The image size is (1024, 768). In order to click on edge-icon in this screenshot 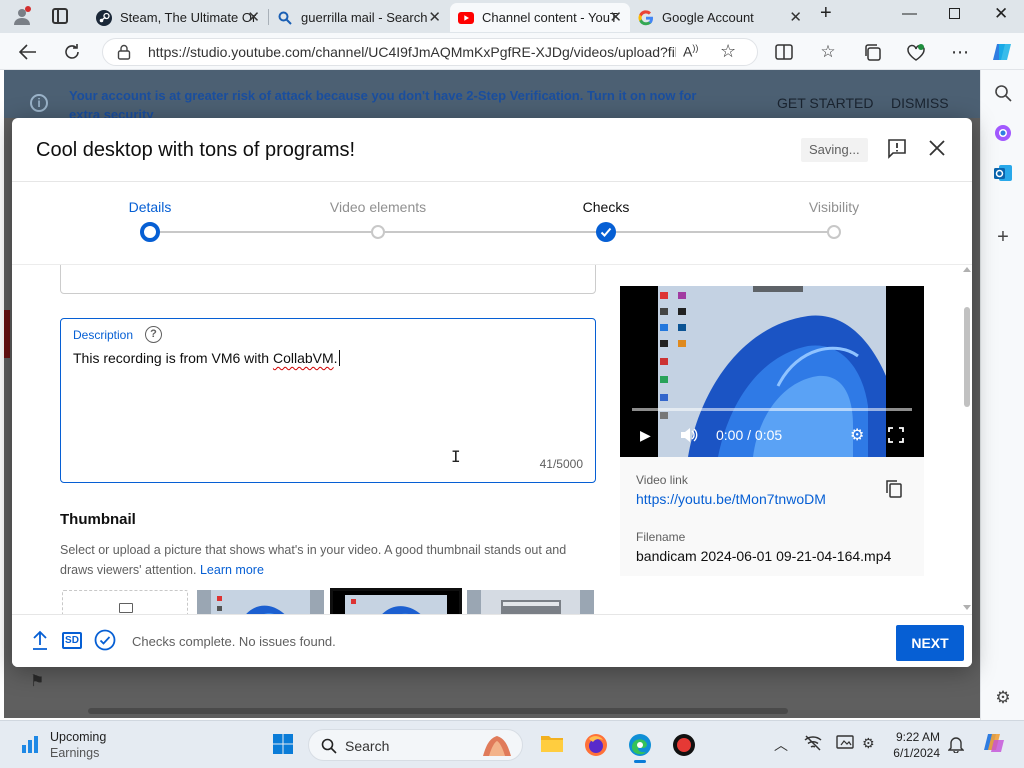, I will do `click(640, 748)`.